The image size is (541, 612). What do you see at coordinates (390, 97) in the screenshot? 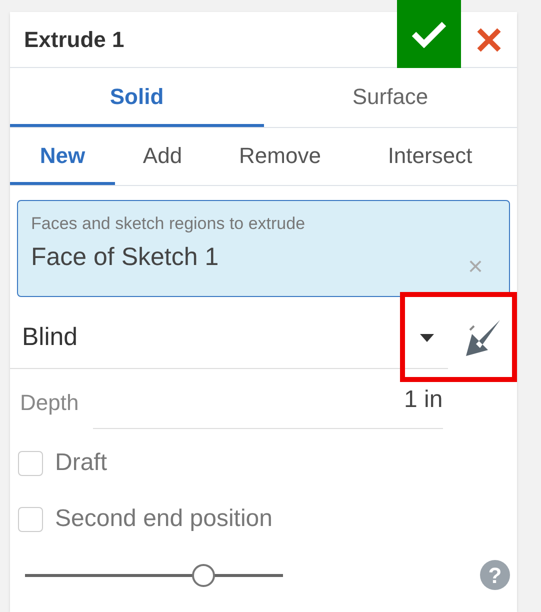
I see `mode-tab: Surface` at bounding box center [390, 97].